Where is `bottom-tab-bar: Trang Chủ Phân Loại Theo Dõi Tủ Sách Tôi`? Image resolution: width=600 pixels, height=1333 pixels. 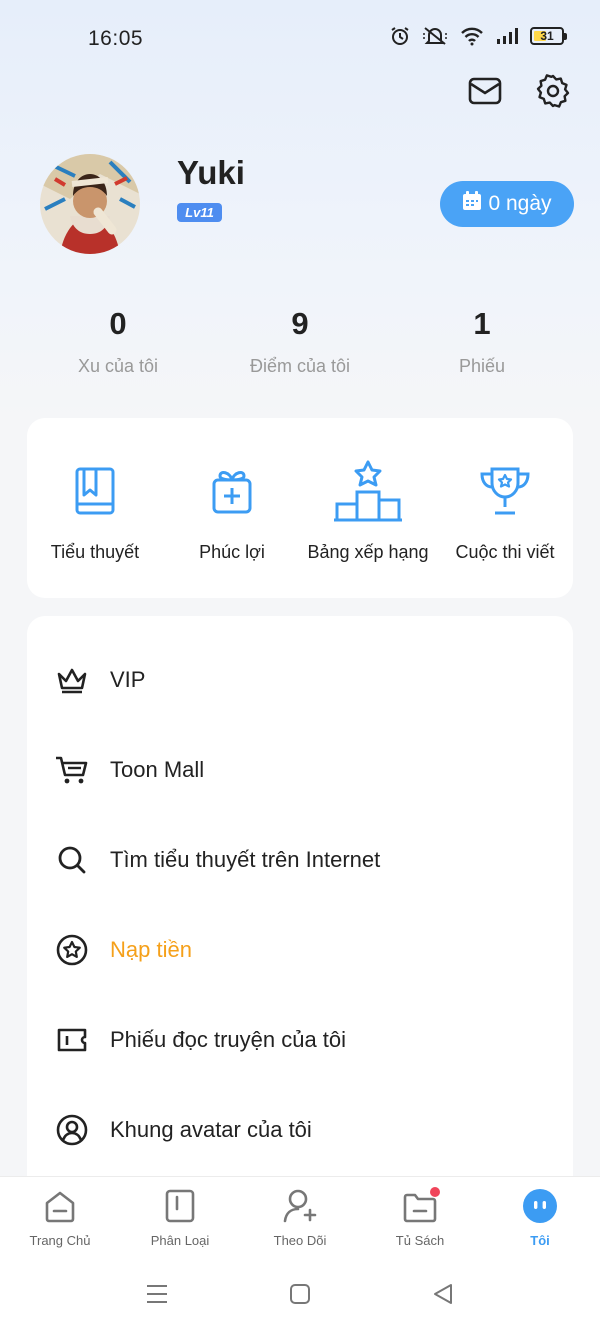 bottom-tab-bar: Trang Chủ Phân Loại Theo Dõi Tủ Sách Tôi is located at coordinates (300, 1217).